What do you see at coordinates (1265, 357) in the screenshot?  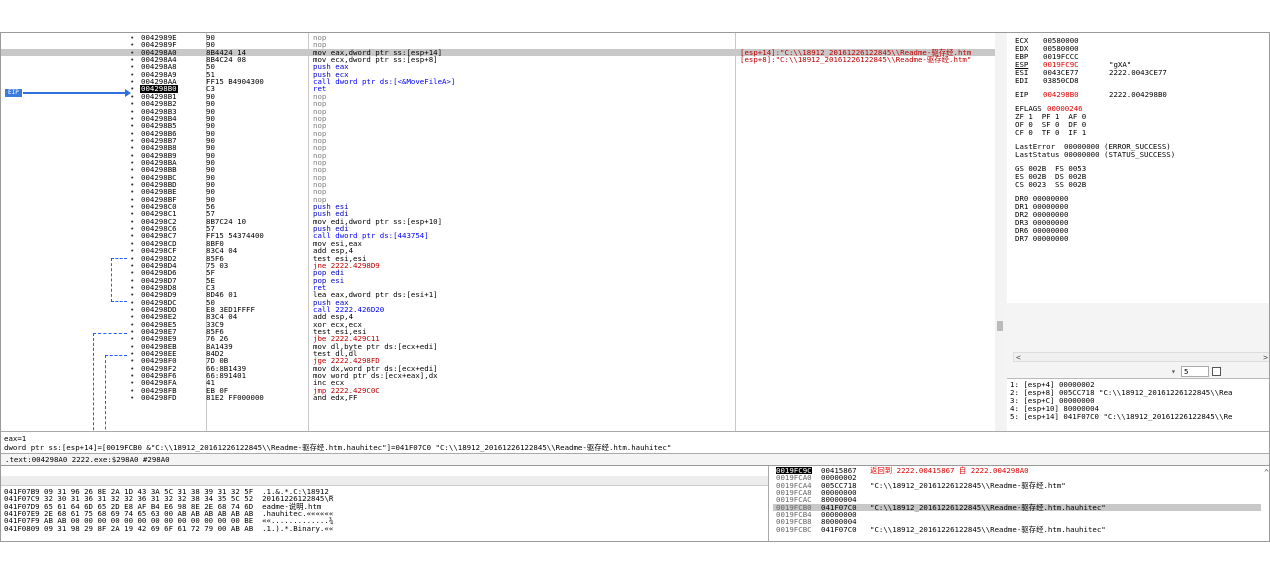 I see `scroll-right-icon: >` at bounding box center [1265, 357].